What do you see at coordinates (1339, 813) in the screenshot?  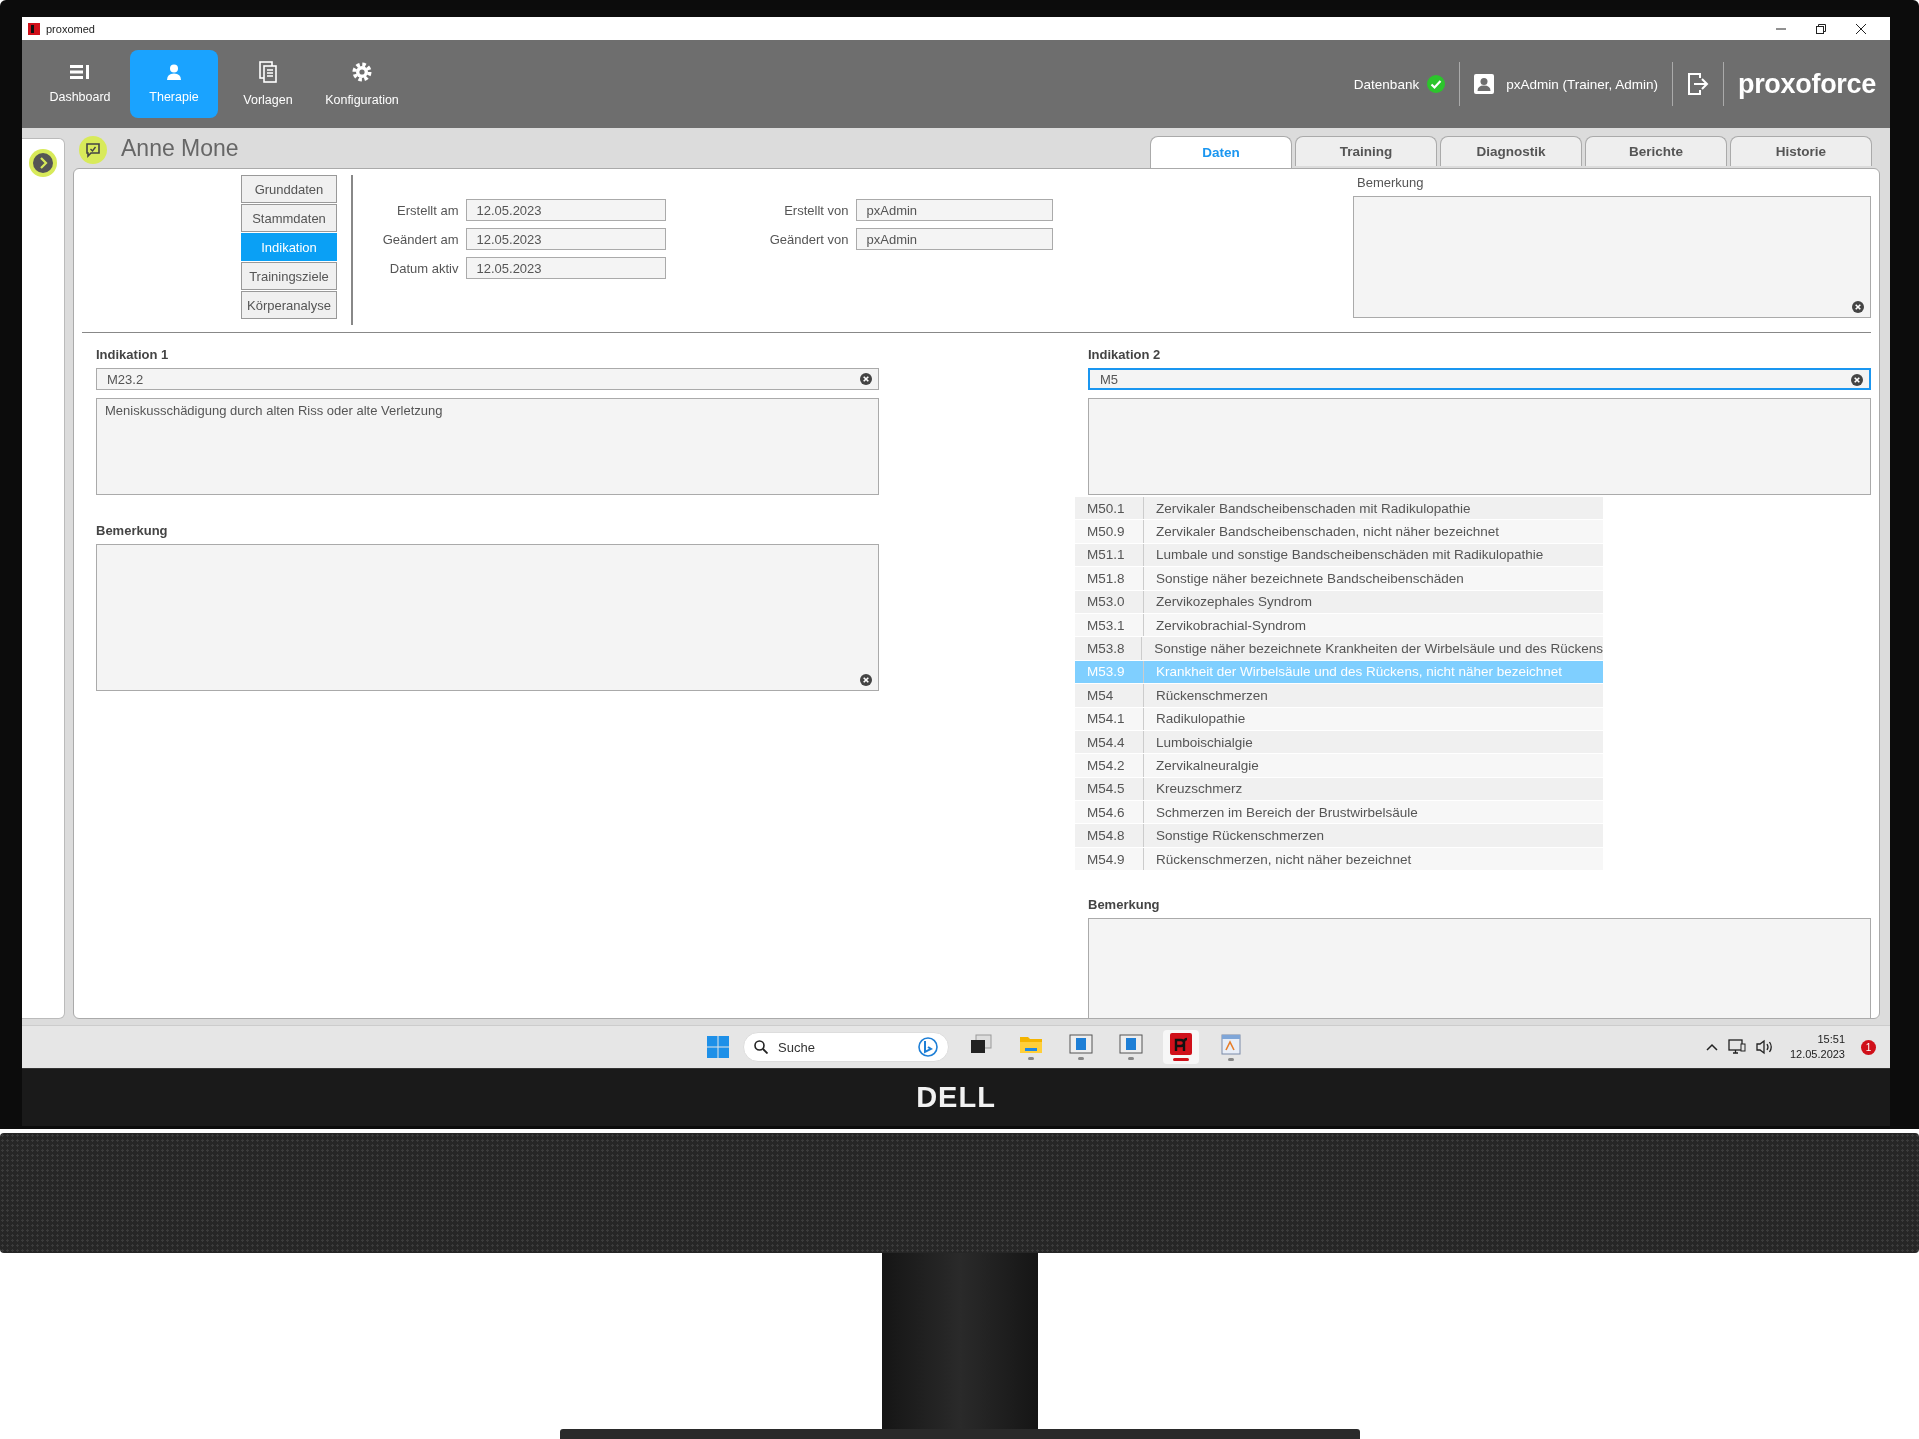 I see `suggestion-item: M54.6 Schmerzen im Bereich der Brustwirbelsäule` at bounding box center [1339, 813].